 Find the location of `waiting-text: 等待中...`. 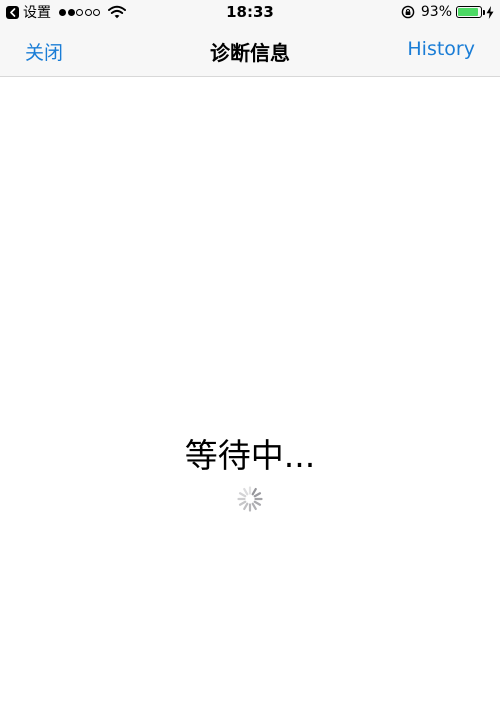

waiting-text: 等待中... is located at coordinates (250, 455).